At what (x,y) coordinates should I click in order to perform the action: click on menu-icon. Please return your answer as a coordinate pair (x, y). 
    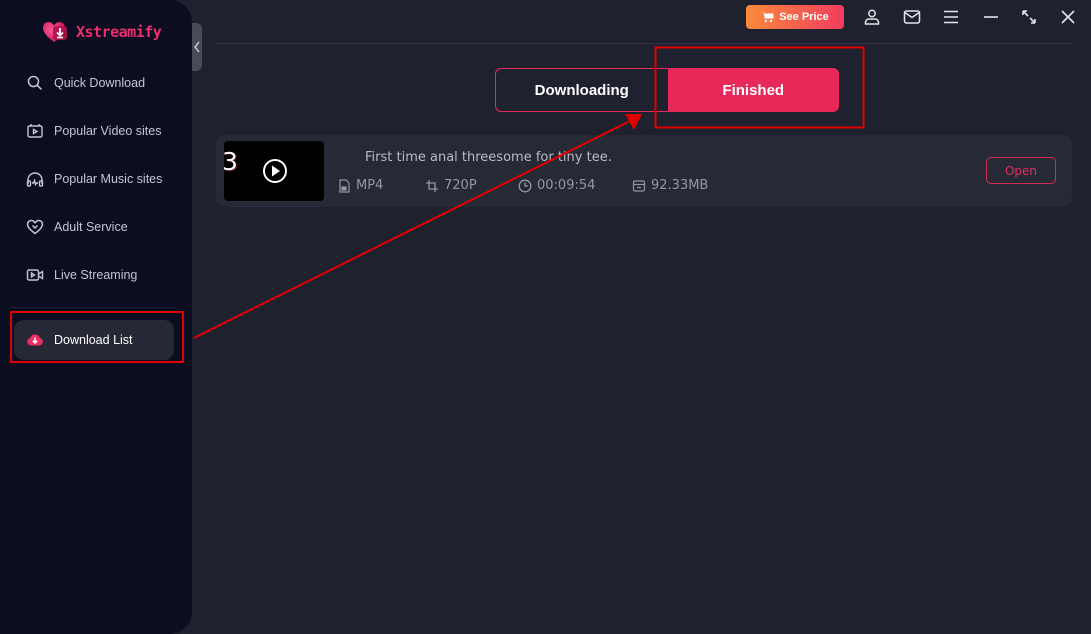
    Looking at the image, I should click on (951, 17).